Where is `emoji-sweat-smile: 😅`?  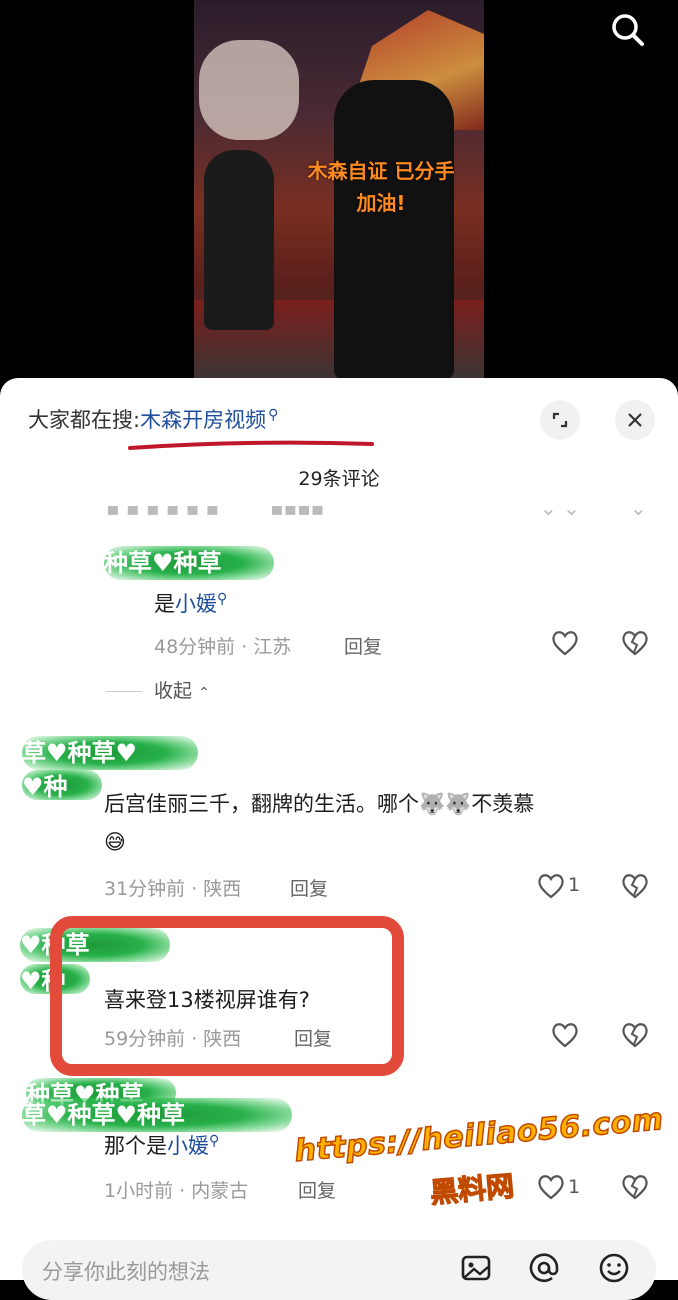 emoji-sweat-smile: 😅 is located at coordinates (115, 842).